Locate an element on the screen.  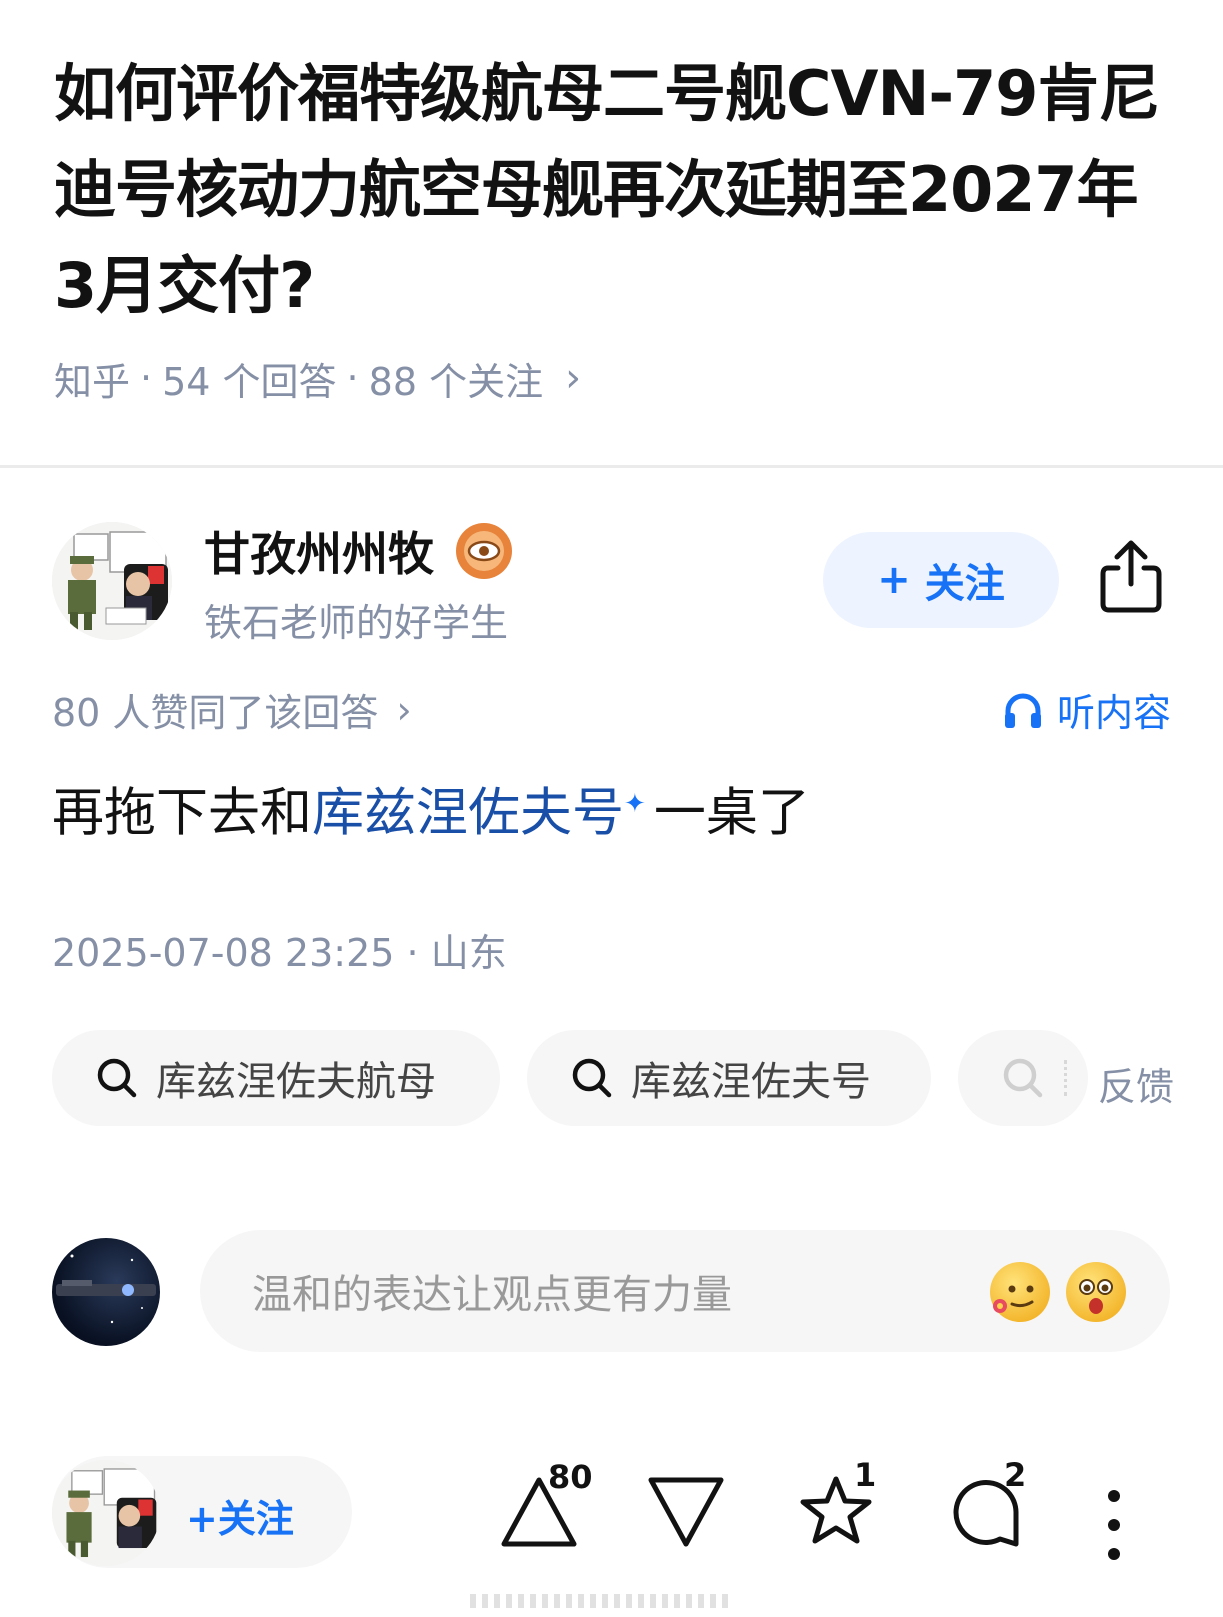
surprised-emoji-icon is located at coordinates (1096, 1292).